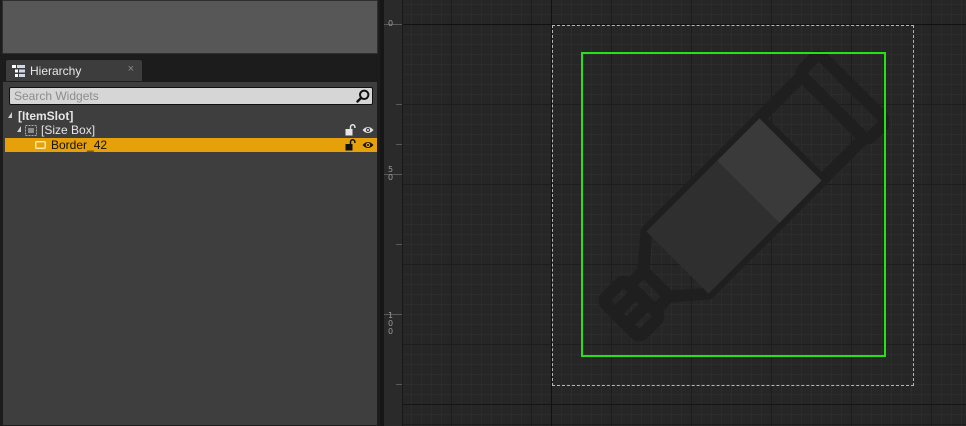  Describe the element at coordinates (131, 69) in the screenshot. I see `tab-close-icon: ×` at that location.